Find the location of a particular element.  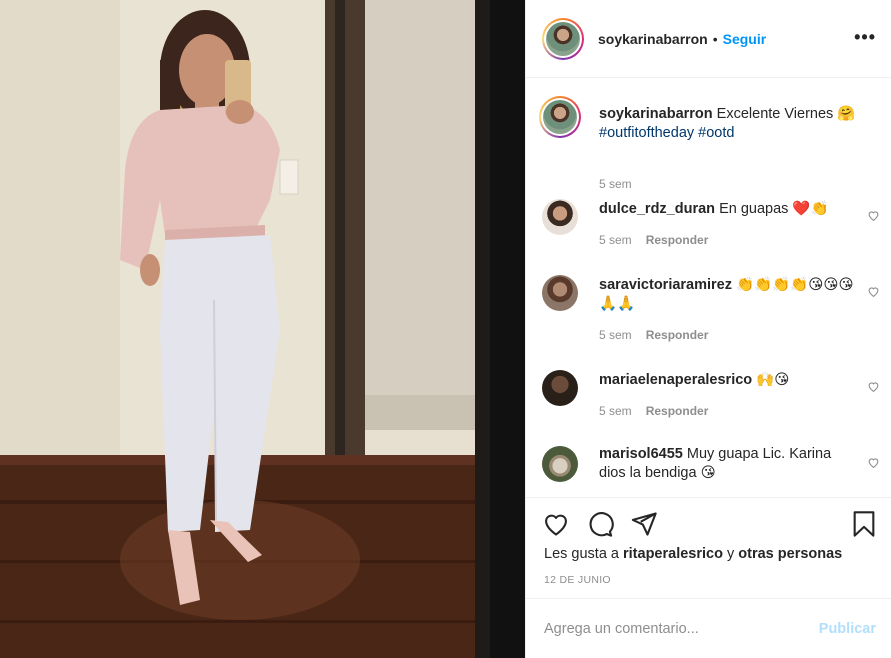

like-heart-icon is located at coordinates (556, 524).